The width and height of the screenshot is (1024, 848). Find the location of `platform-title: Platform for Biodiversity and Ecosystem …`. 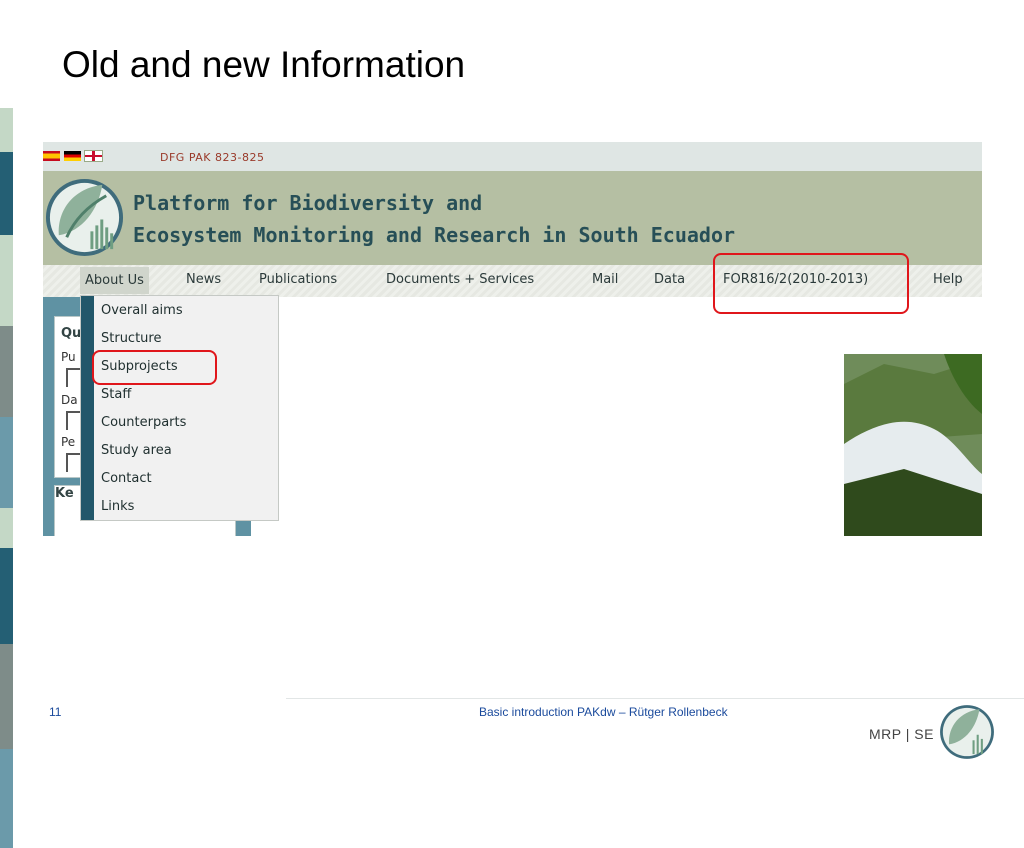

platform-title: Platform for Biodiversity and Ecosystem … is located at coordinates (434, 219).